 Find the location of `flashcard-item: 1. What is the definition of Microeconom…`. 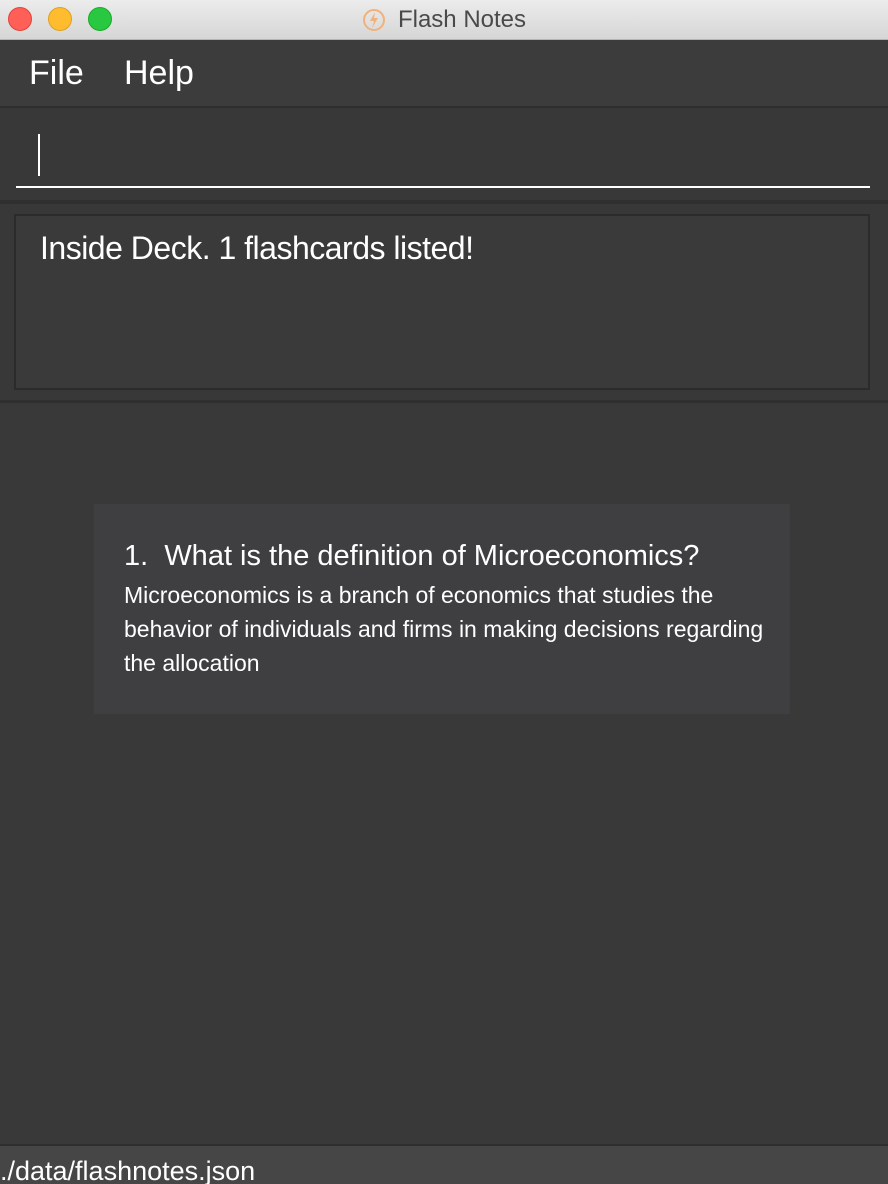

flashcard-item: 1. What is the definition of Microeconom… is located at coordinates (442, 609).